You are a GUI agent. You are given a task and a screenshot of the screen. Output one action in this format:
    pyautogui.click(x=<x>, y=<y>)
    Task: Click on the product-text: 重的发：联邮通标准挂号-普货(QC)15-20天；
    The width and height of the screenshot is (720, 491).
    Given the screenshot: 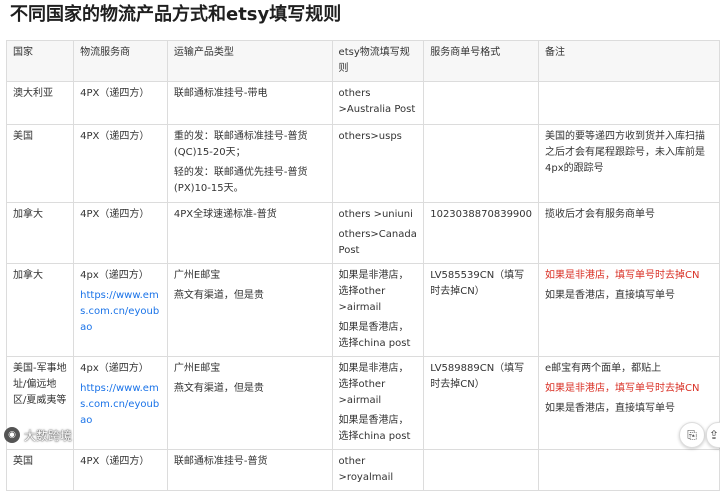 What is the action you would take?
    pyautogui.click(x=240, y=144)
    